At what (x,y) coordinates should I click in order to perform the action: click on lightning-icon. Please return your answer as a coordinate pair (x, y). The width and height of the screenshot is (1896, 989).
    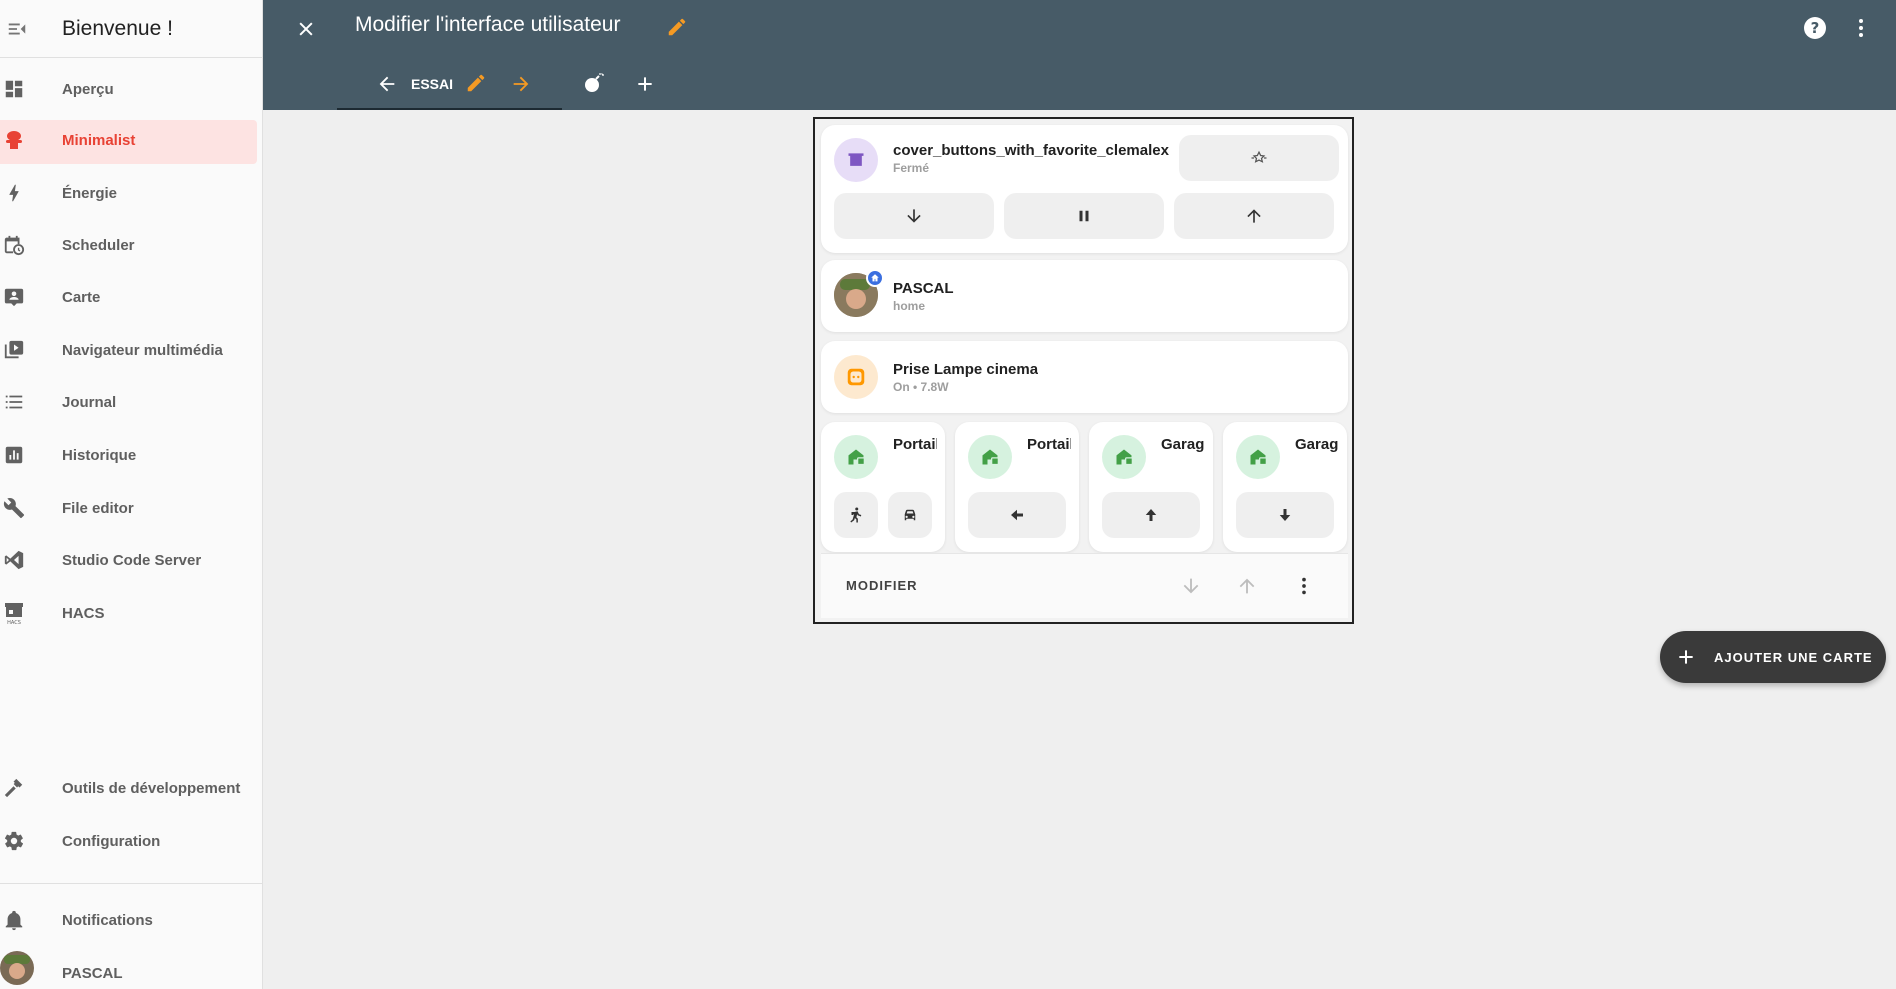
    Looking at the image, I should click on (14, 193).